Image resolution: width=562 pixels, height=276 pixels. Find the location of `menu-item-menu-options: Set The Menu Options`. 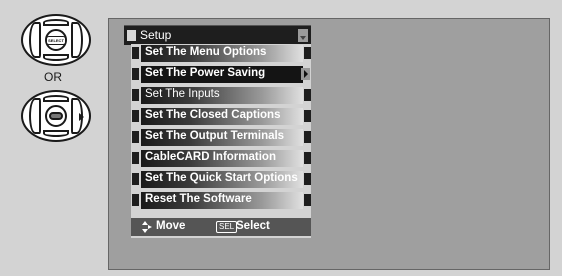

menu-item-menu-options: Set The Menu Options is located at coordinates (221, 53).